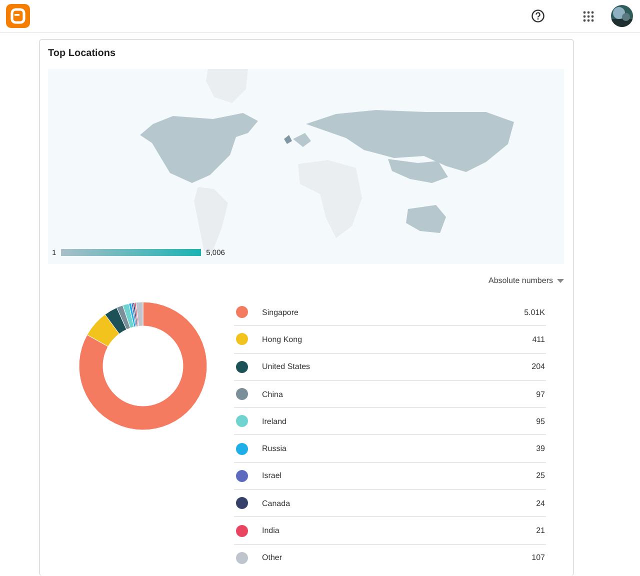 This screenshot has height=576, width=640. I want to click on visit-count: 39, so click(540, 449).